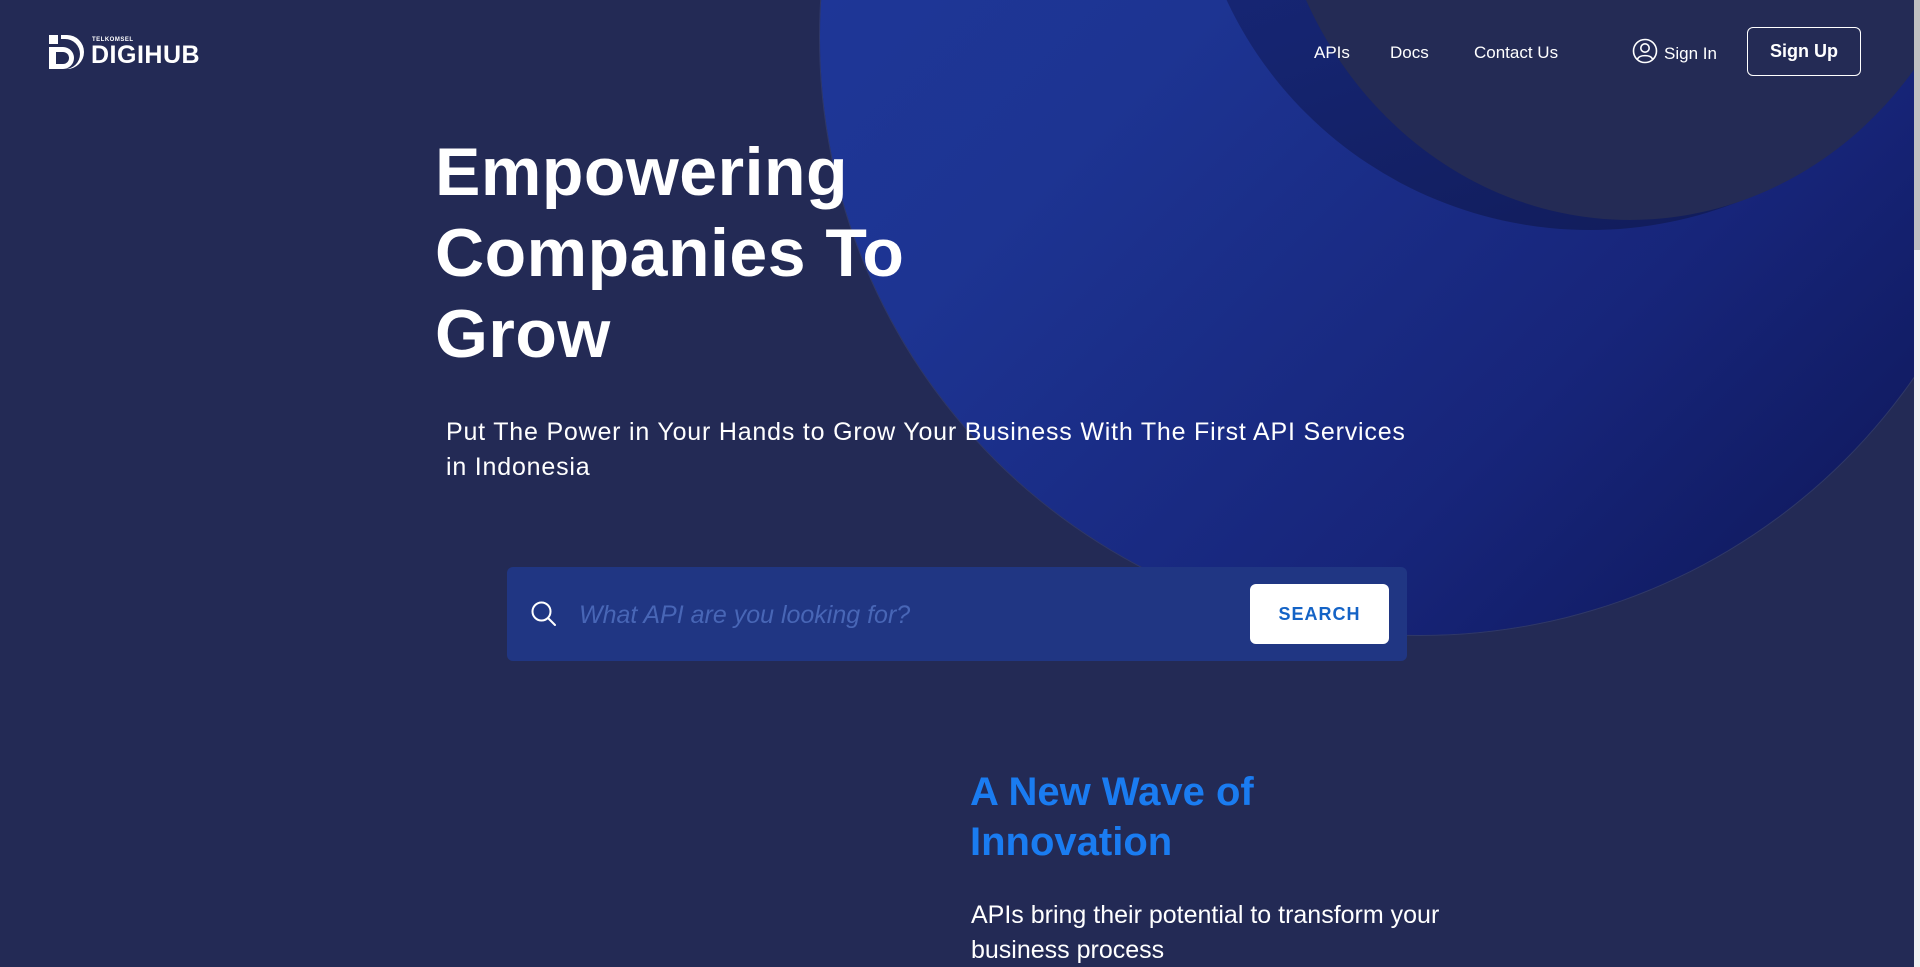 Image resolution: width=1920 pixels, height=967 pixels. What do you see at coordinates (1645, 53) in the screenshot?
I see `user-icon` at bounding box center [1645, 53].